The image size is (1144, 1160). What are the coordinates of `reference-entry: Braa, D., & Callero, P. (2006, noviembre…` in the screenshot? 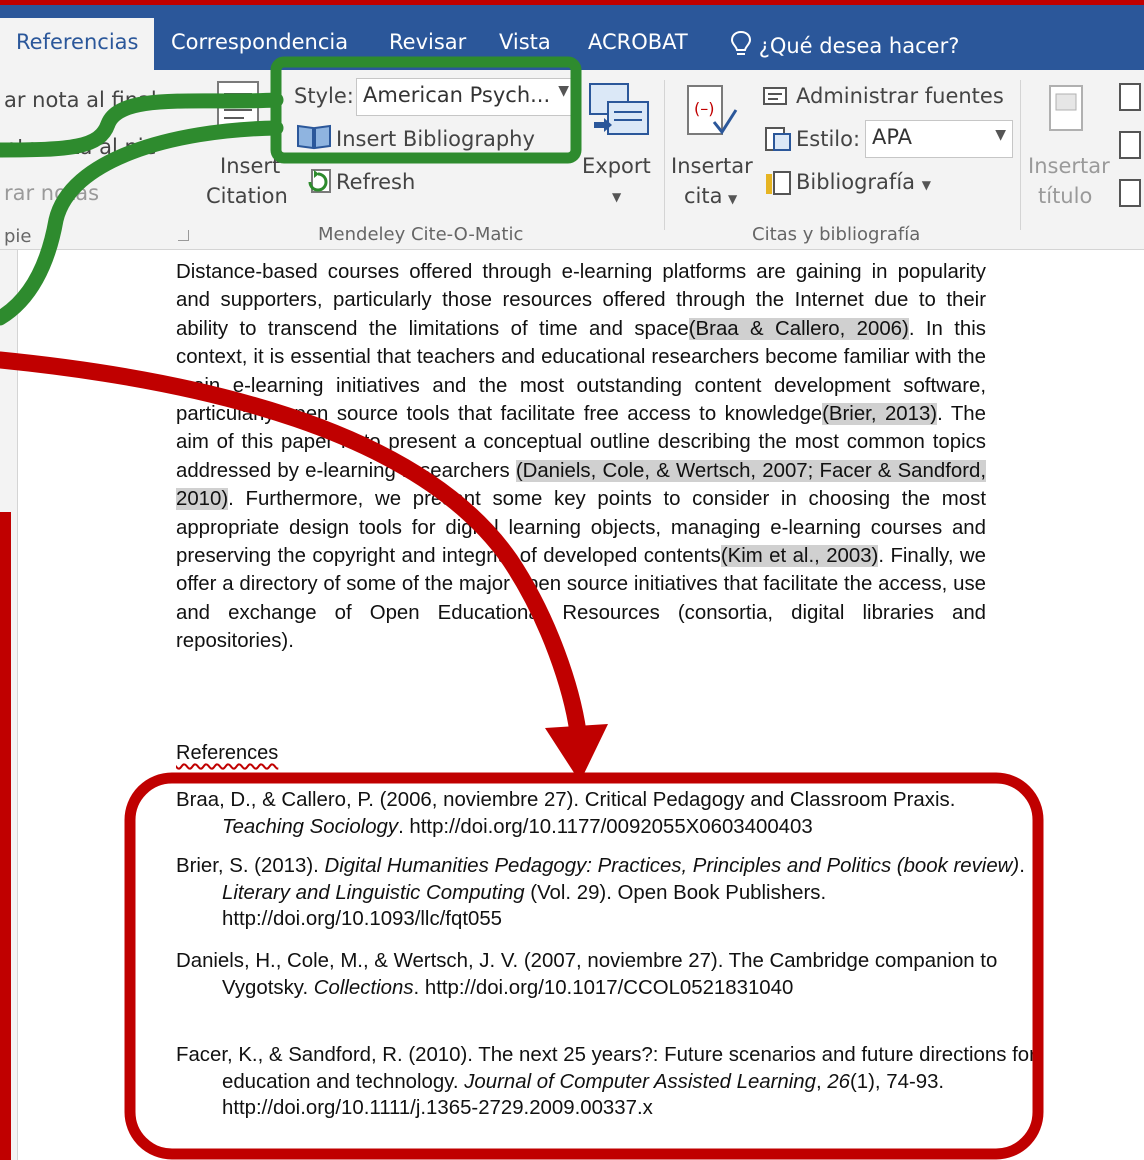 It's located at (609, 813).